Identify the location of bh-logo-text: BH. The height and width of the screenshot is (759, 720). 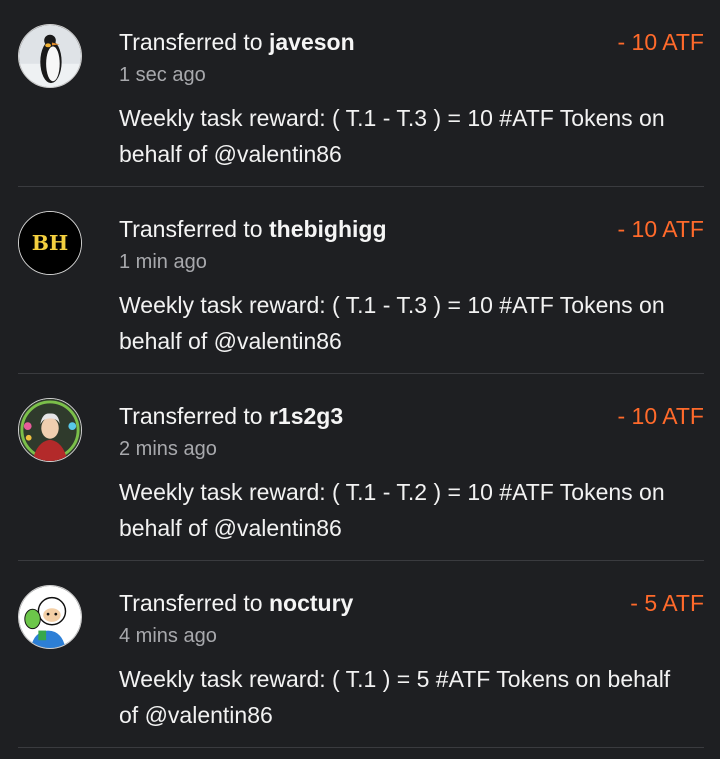
(50, 243).